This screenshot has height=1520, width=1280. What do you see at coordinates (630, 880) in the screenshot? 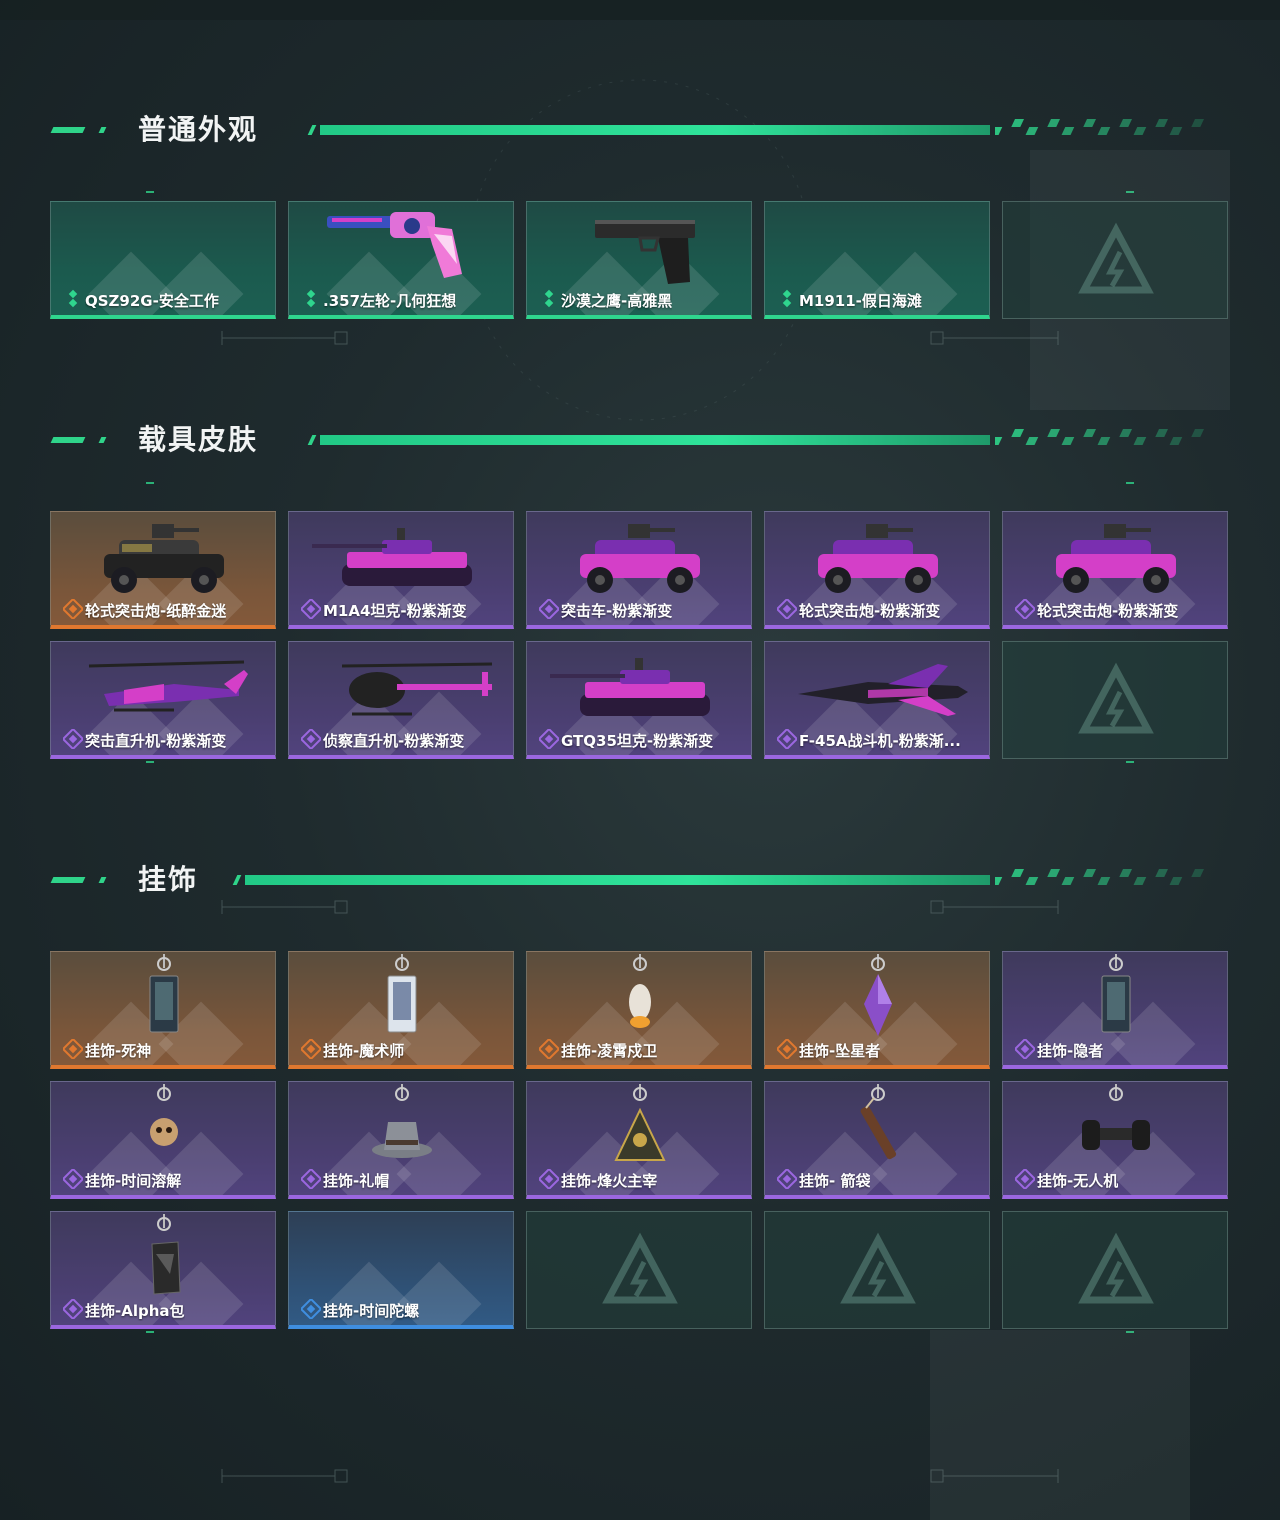
I see `section-header: 挂饰` at bounding box center [630, 880].